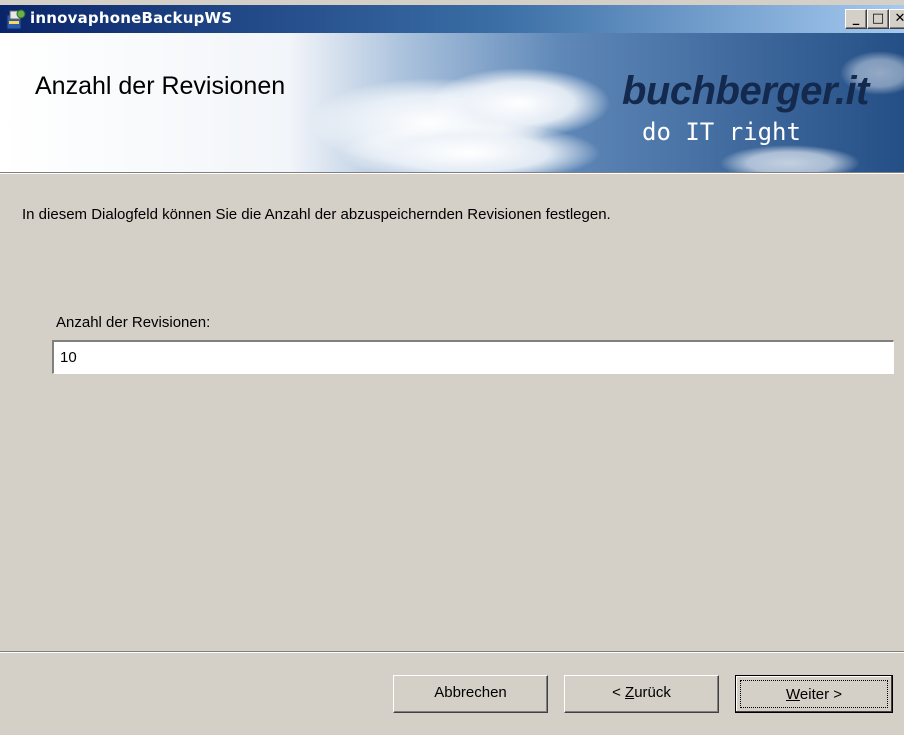 The width and height of the screenshot is (904, 735). Describe the element at coordinates (721, 132) in the screenshot. I see `brand-tagline: do IT right` at that location.